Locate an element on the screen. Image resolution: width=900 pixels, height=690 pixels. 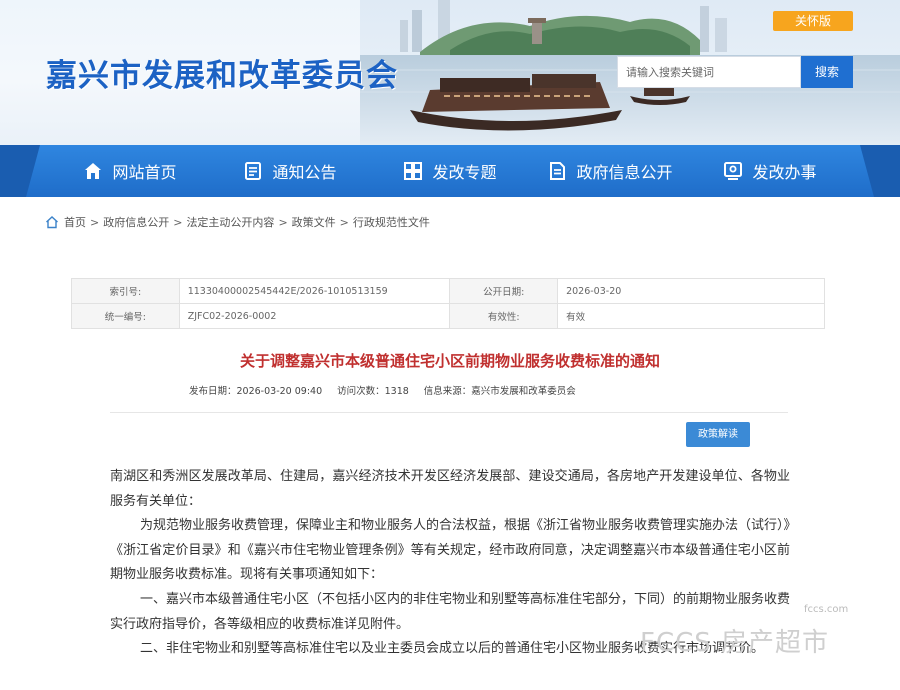
nav-item-services: 发改办事 is located at coordinates (770, 171).